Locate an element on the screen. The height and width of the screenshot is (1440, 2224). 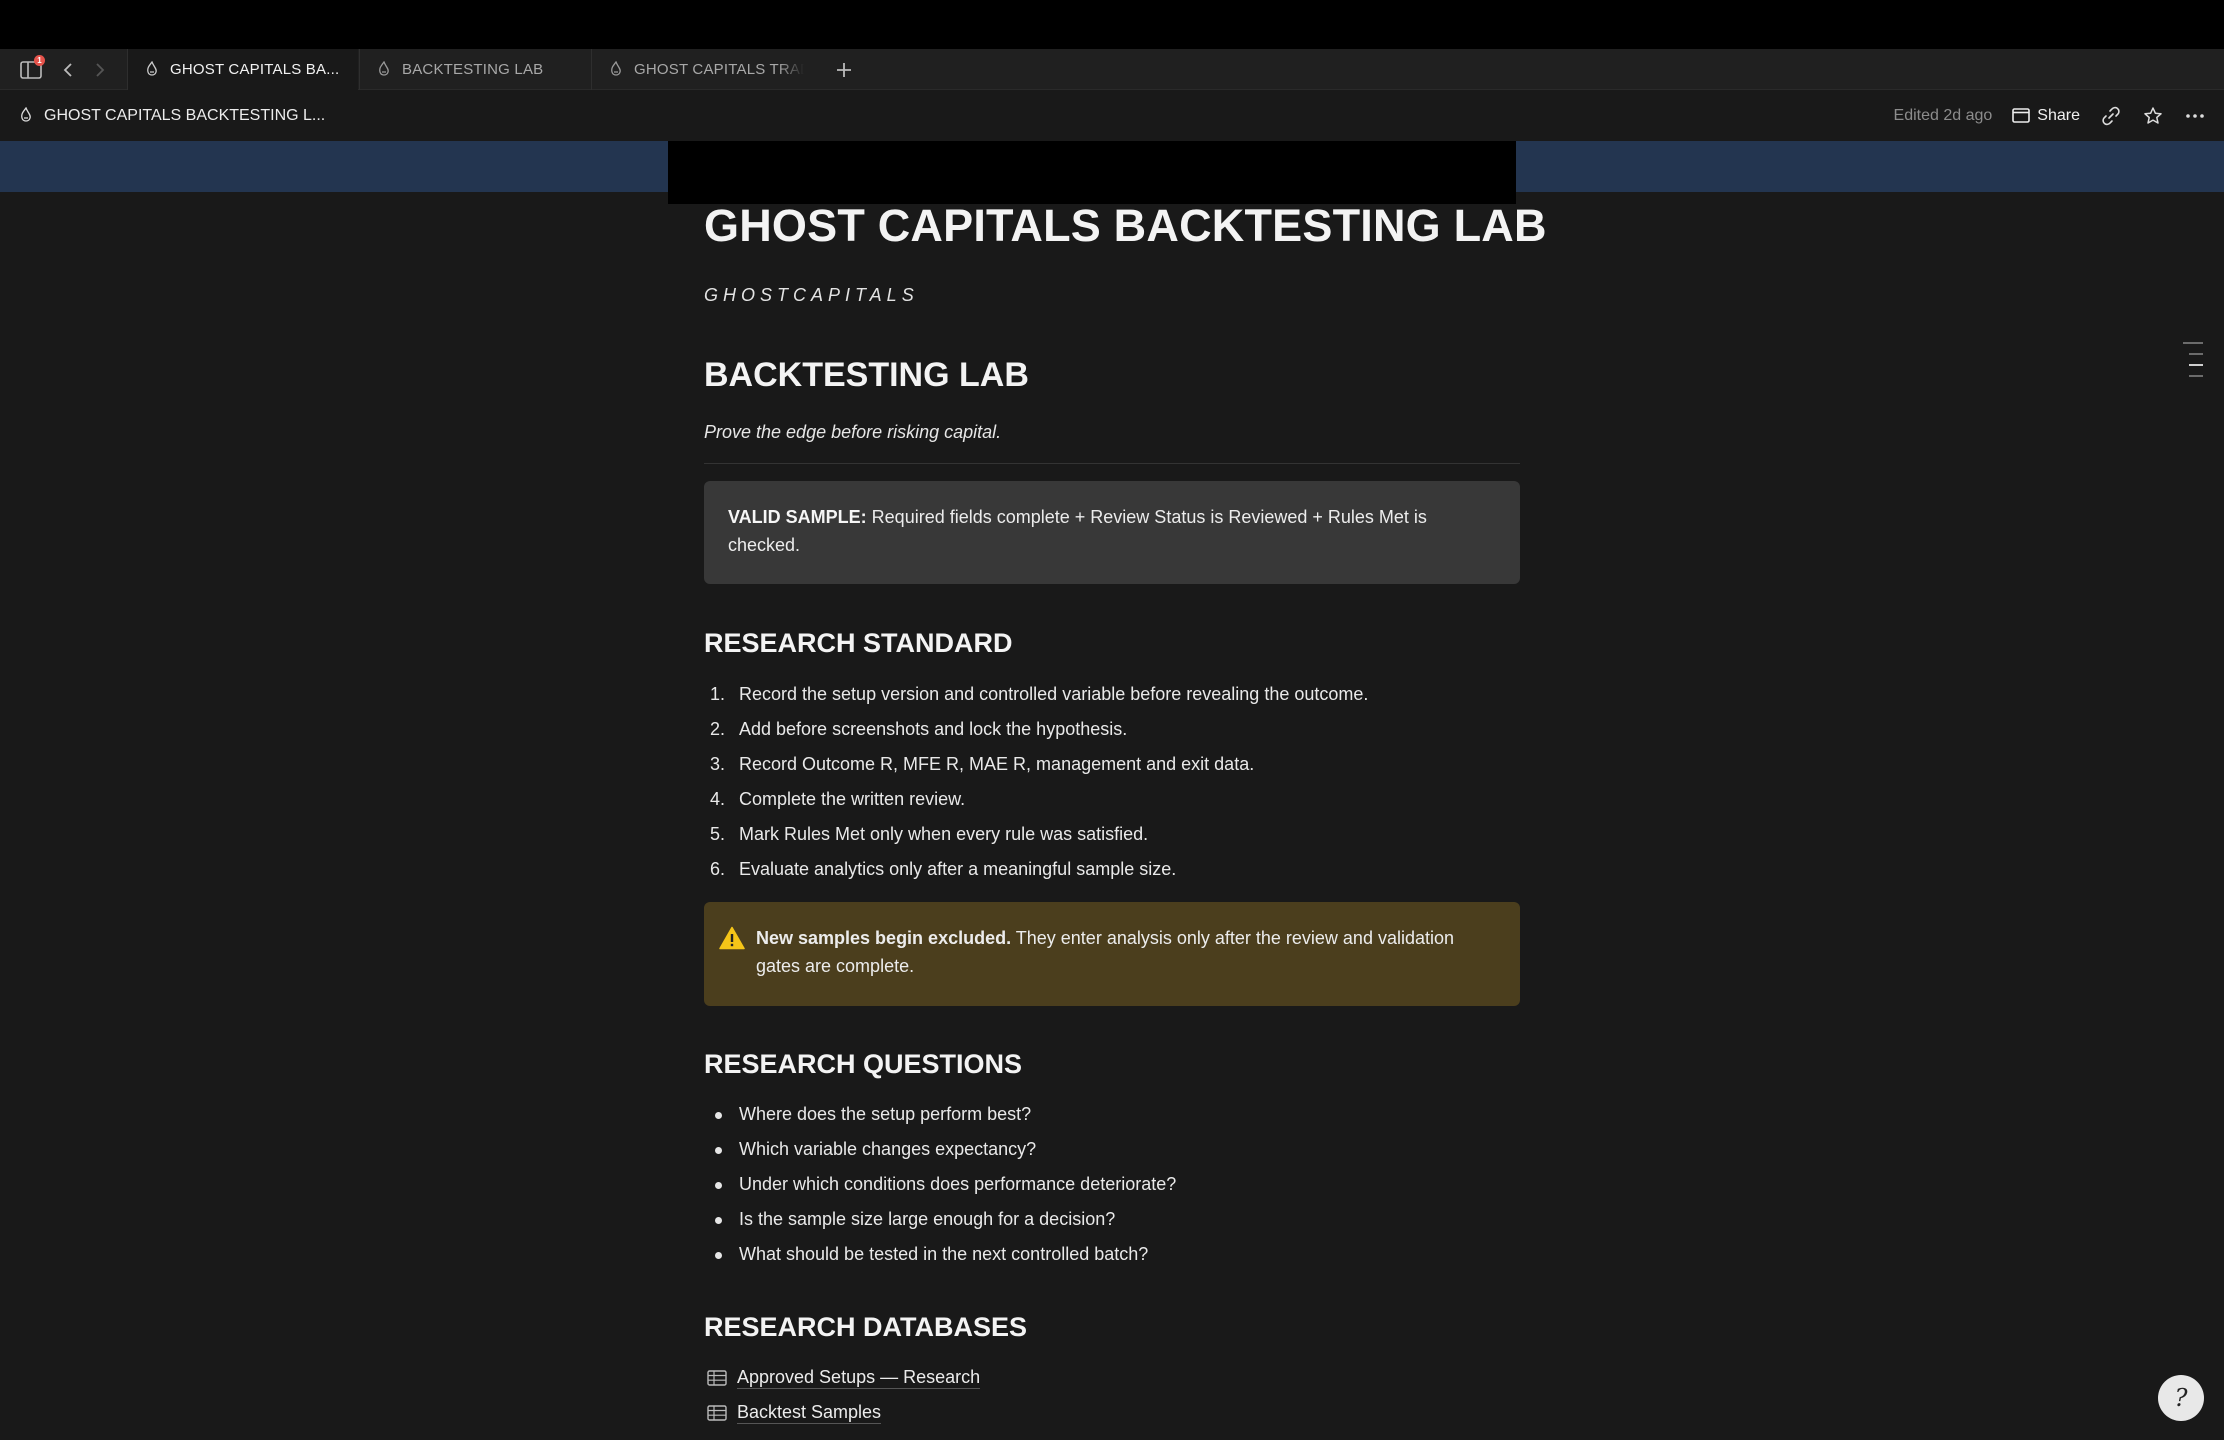
tab-label: GHOST CAPITALS TRADING is located at coordinates (719, 69).